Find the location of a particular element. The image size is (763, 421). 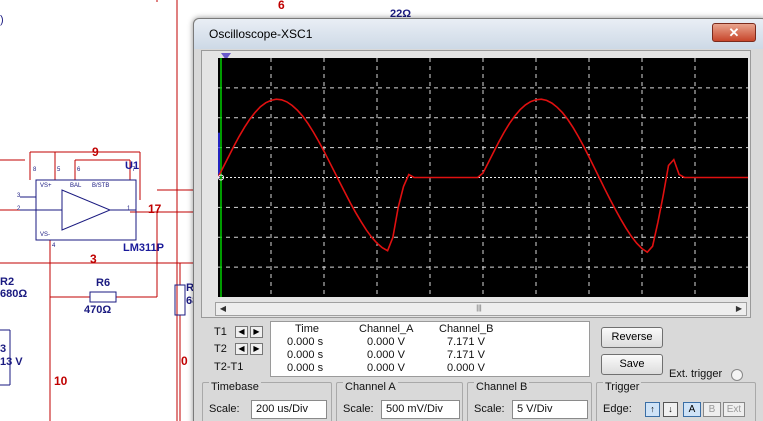

pin-label-6: 6 is located at coordinates (79, 170).